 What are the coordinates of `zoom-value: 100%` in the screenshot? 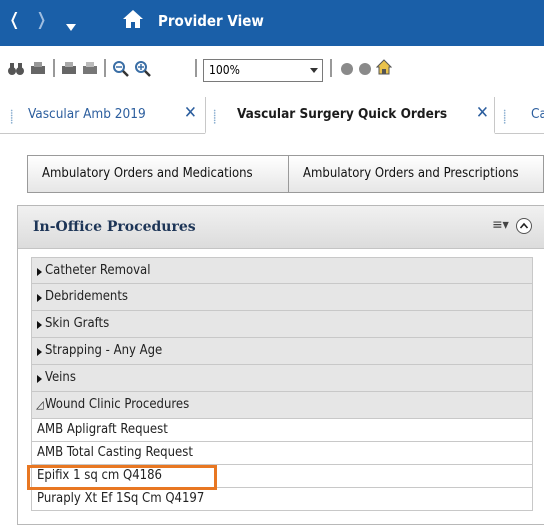 It's located at (224, 70).